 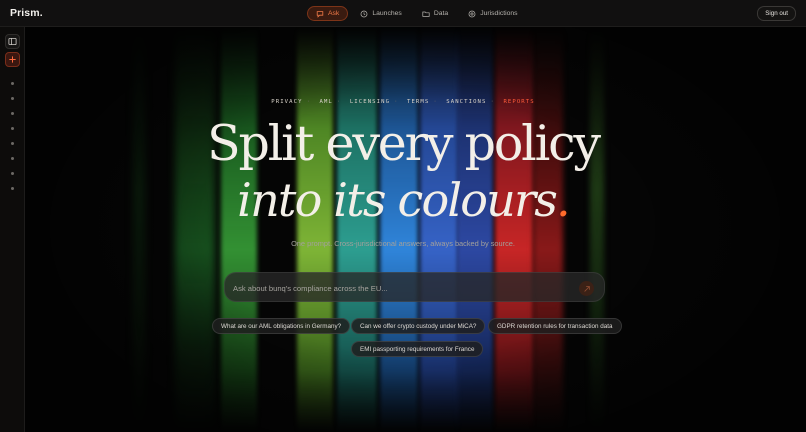 I want to click on nav-jurisdictions: Jurisdictions, so click(x=492, y=13).